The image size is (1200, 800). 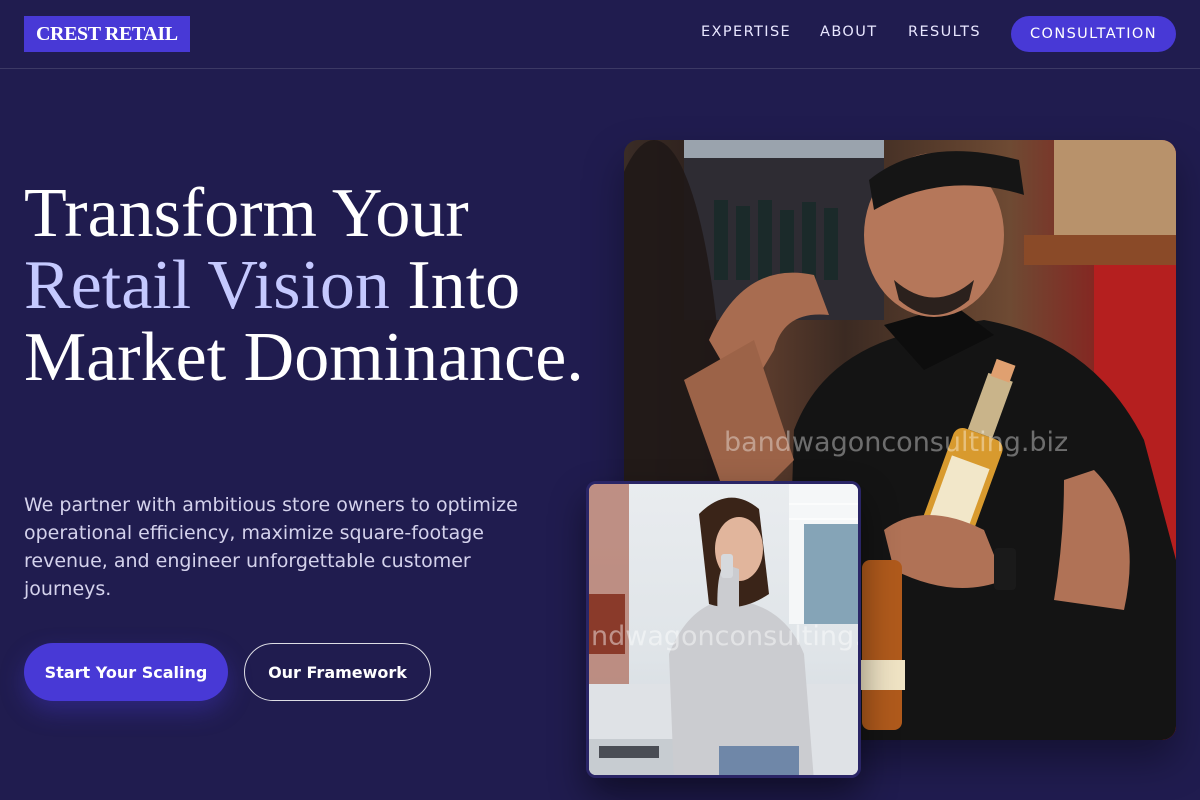 I want to click on consultation-button: CONSULTATION, so click(x=1093, y=34).